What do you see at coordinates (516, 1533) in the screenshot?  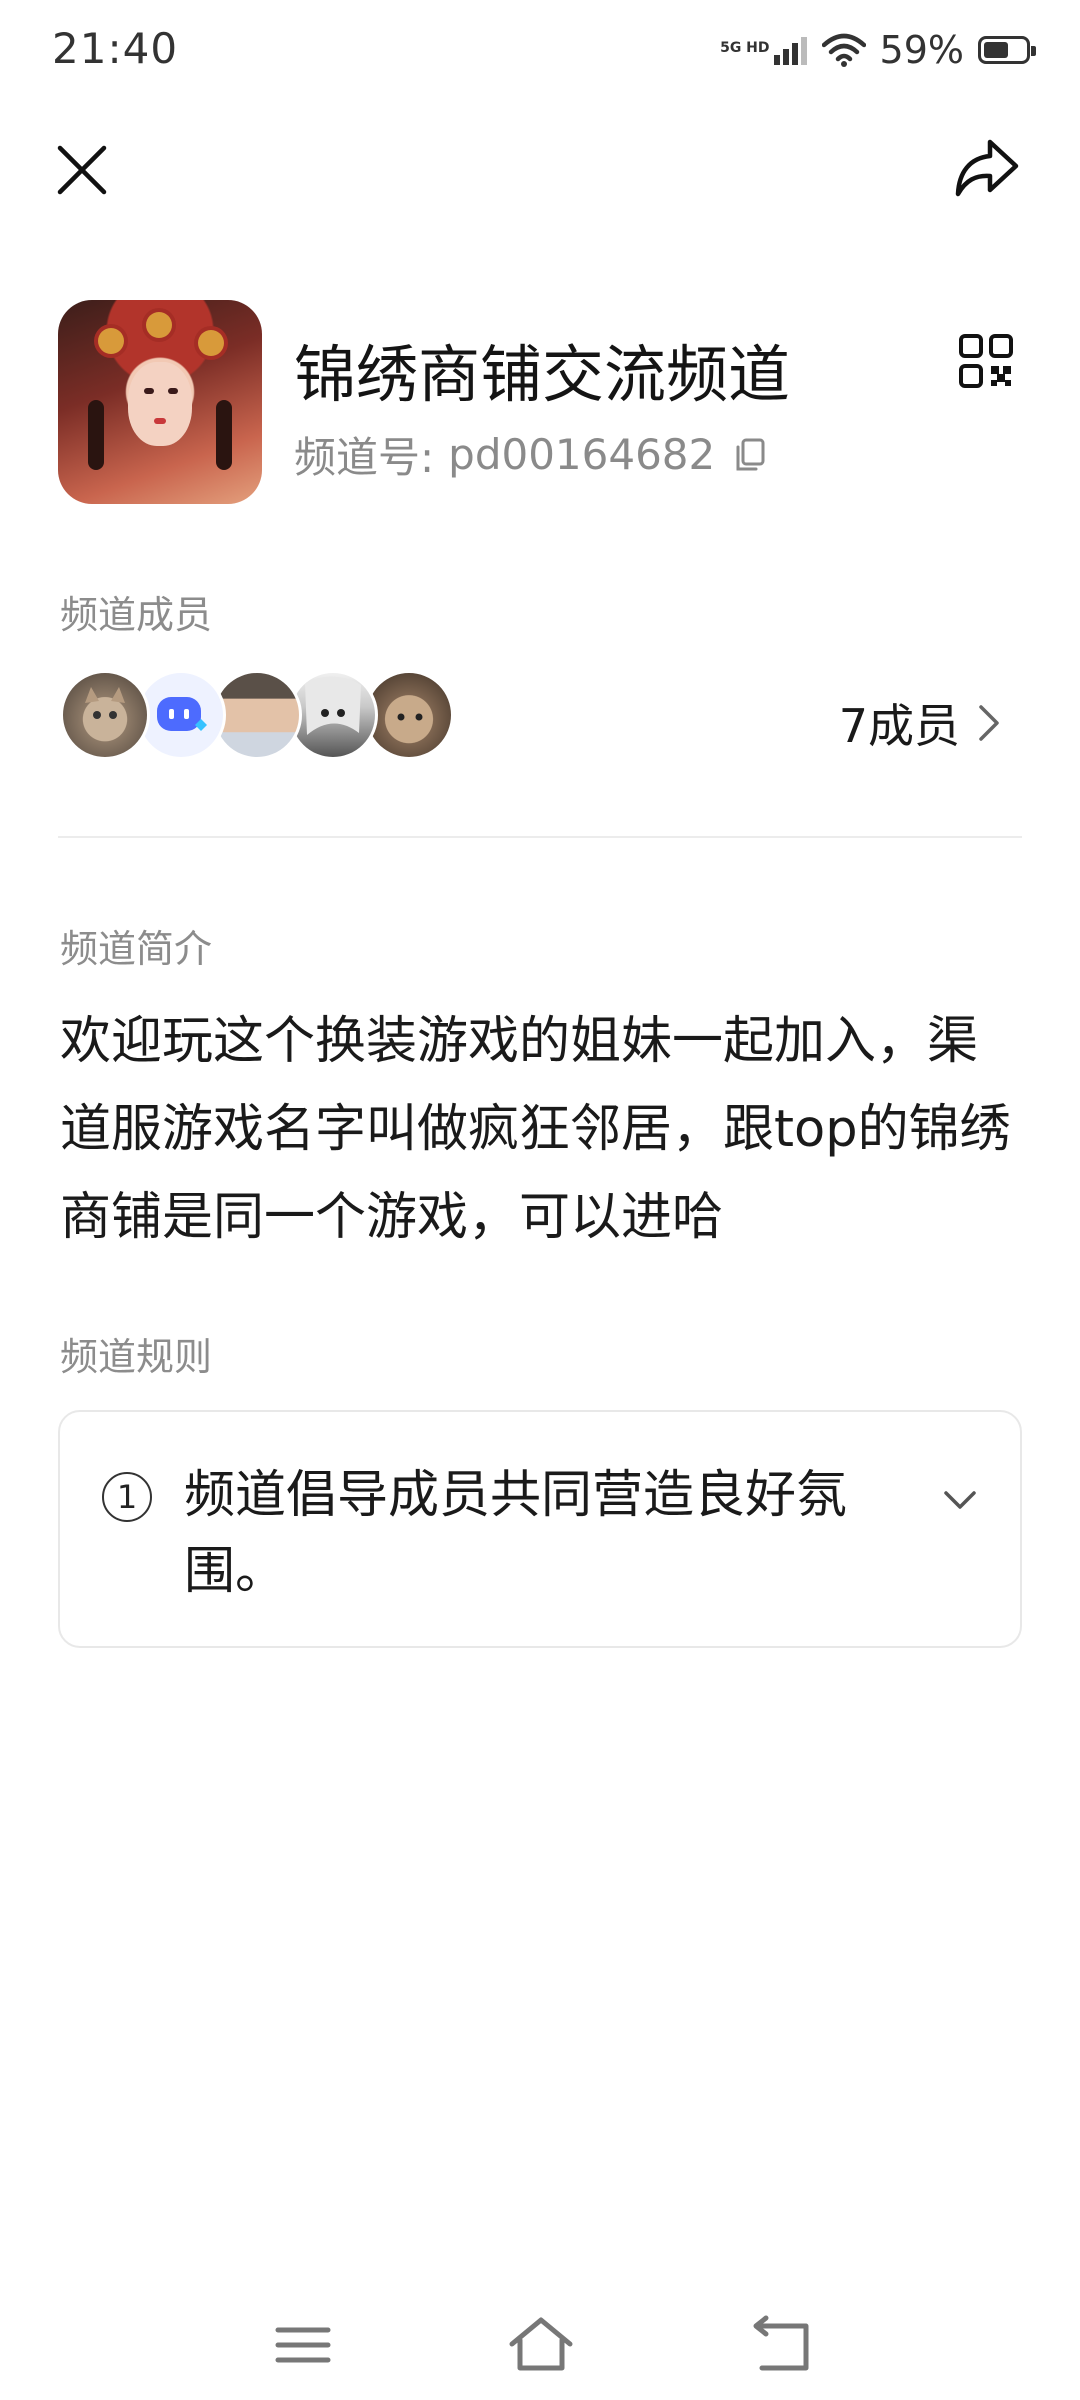 I see `rule-text: 频道倡导成员共同营造良好氛围。` at bounding box center [516, 1533].